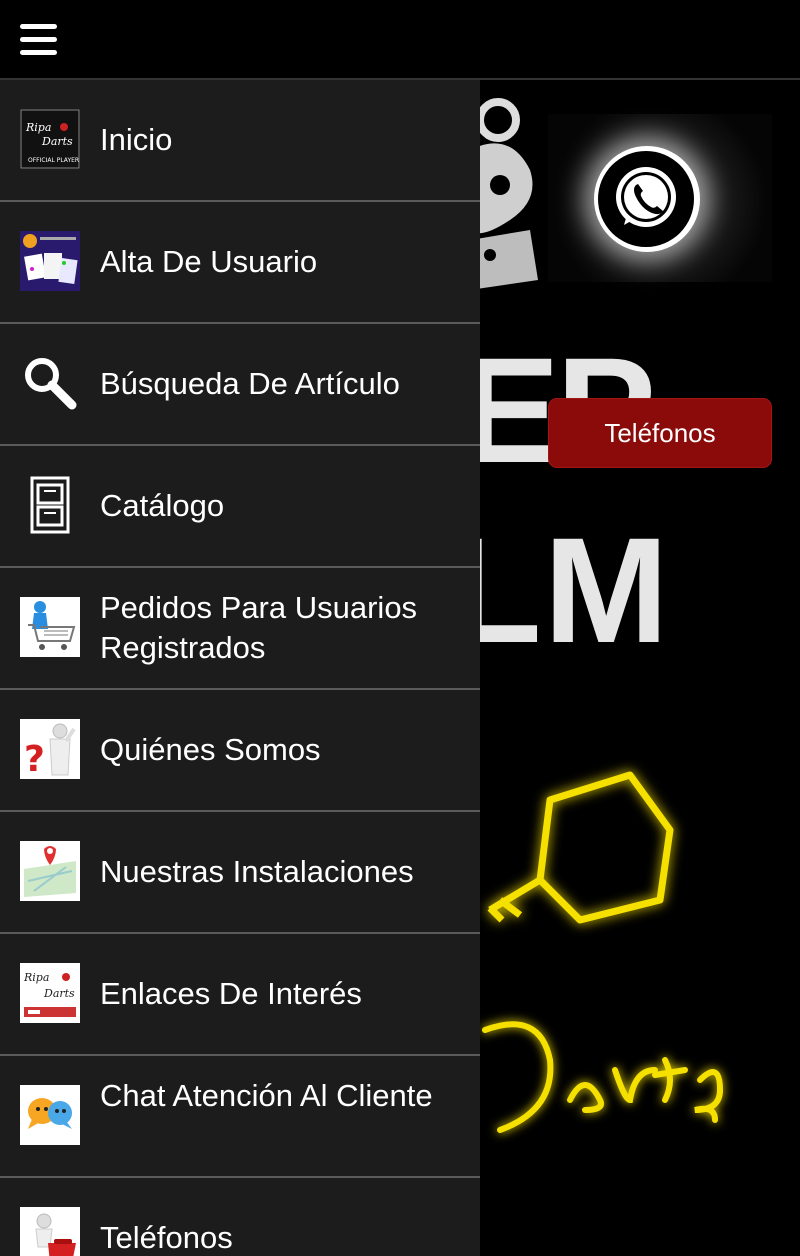 Image resolution: width=800 pixels, height=1256 pixels. What do you see at coordinates (136, 139) in the screenshot?
I see `menu-item-label: Inicio` at bounding box center [136, 139].